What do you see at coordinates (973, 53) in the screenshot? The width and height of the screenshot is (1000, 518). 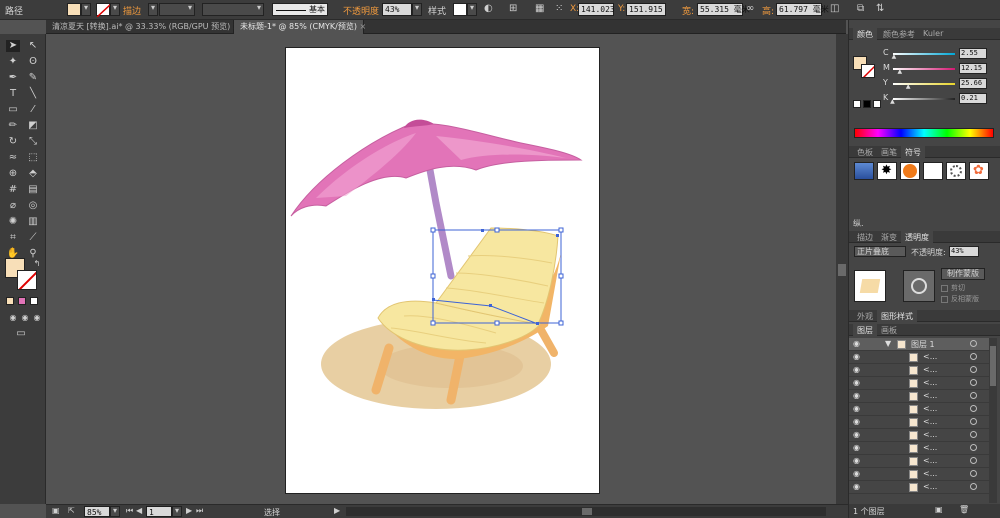 I see `channel-value-c: 2.55` at bounding box center [973, 53].